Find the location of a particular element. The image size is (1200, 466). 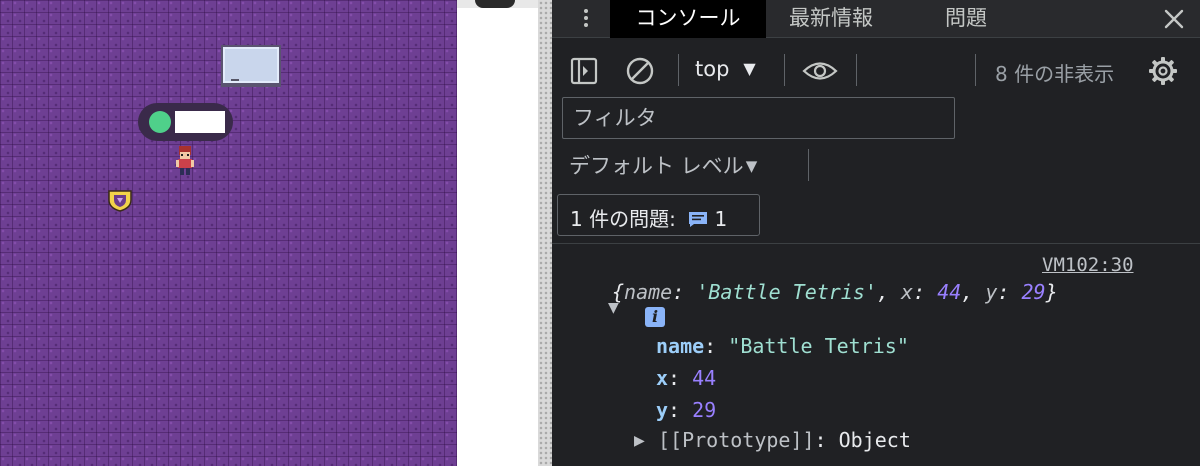

property-row-name: name: "Battle Tetris" is located at coordinates (782, 346).